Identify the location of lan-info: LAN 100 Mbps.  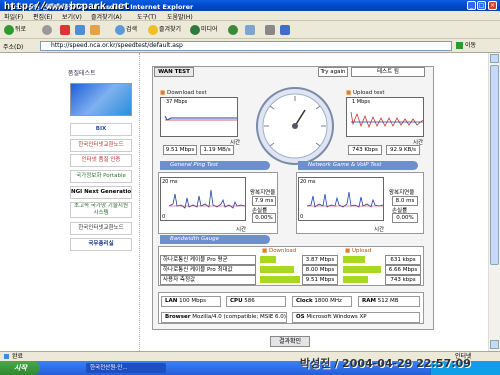
(191, 301).